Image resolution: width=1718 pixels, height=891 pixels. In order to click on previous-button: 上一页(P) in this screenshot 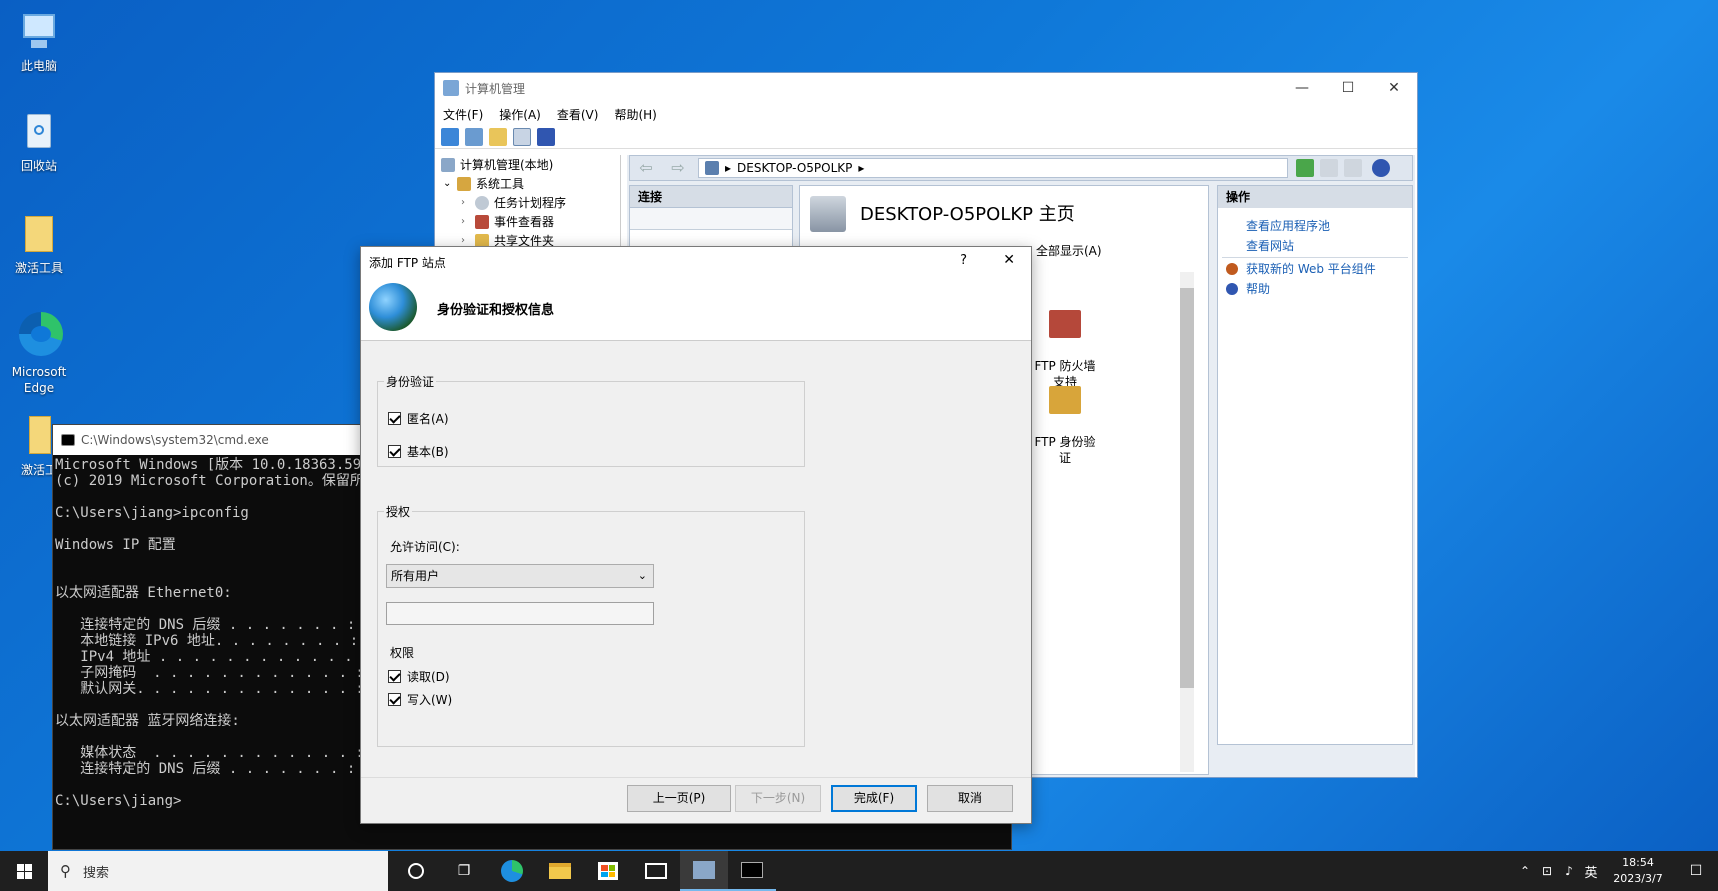, I will do `click(679, 798)`.